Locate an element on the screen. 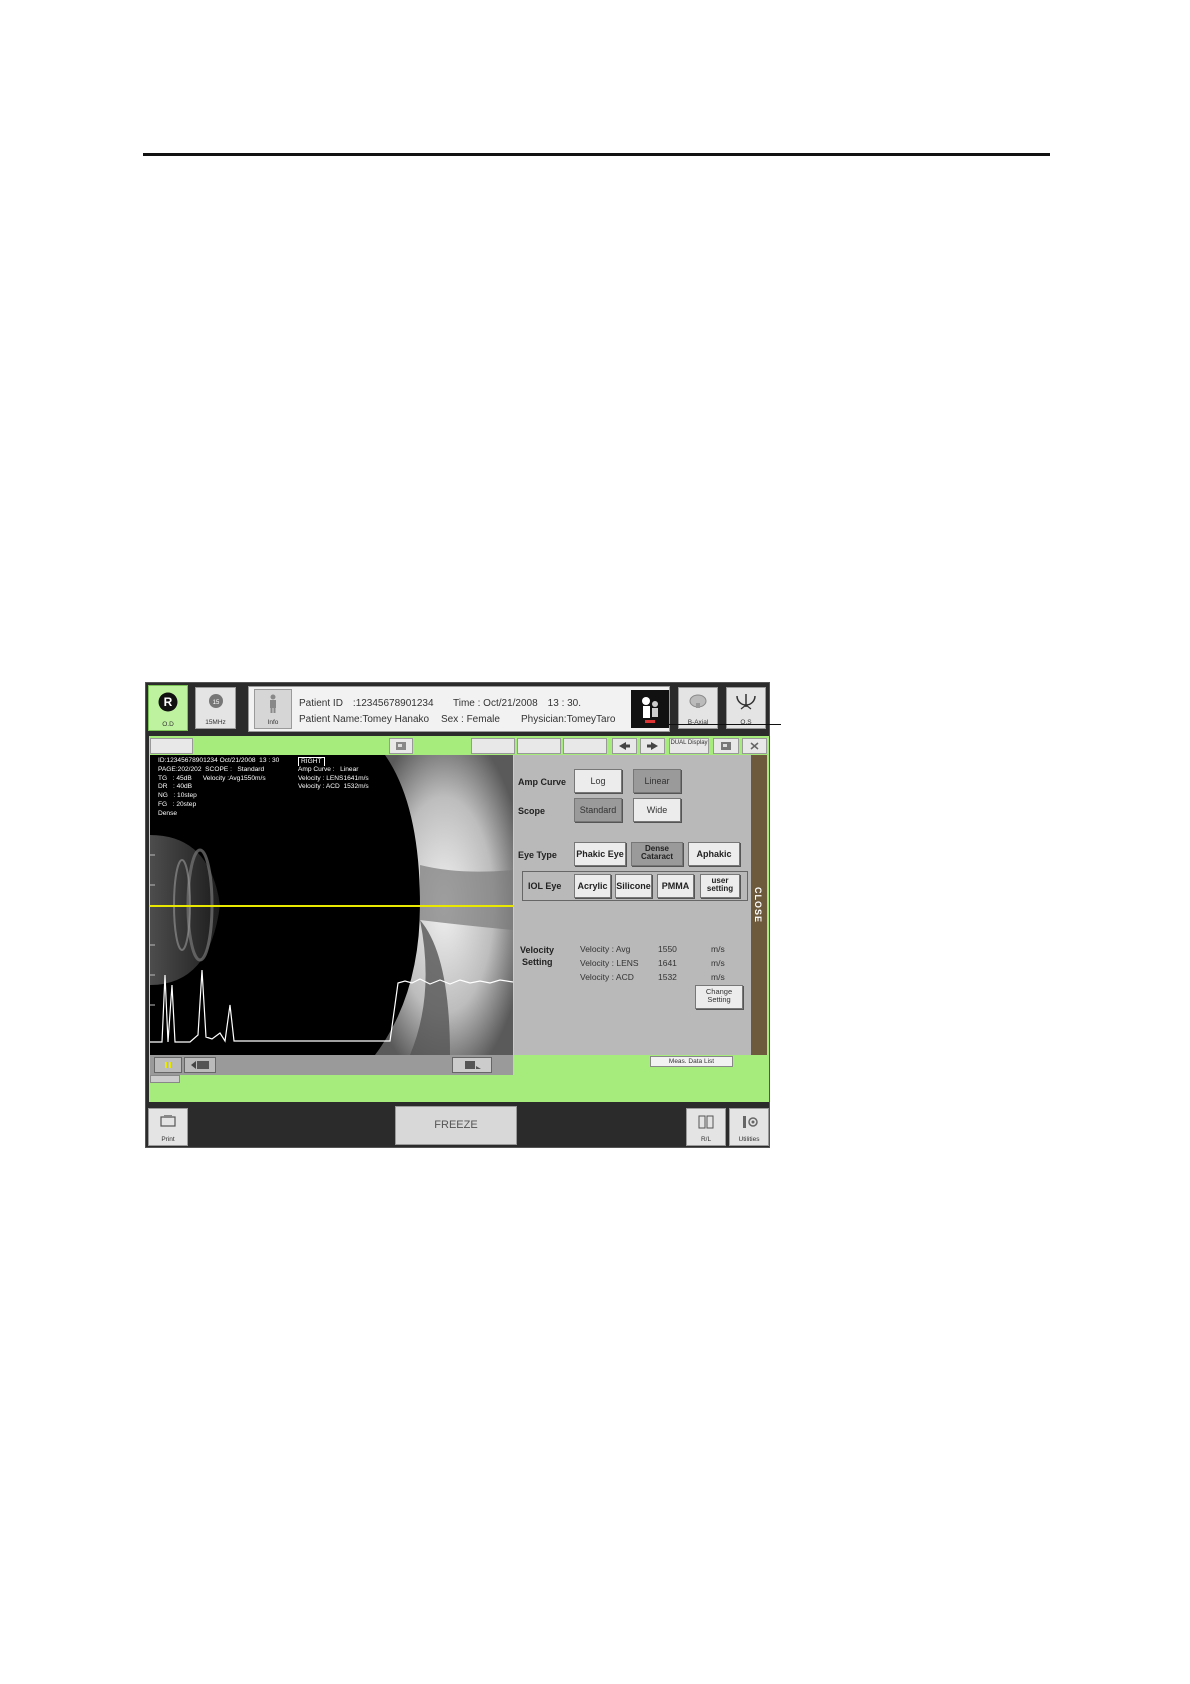 The width and height of the screenshot is (1190, 1684). os-button: O.S is located at coordinates (746, 708).